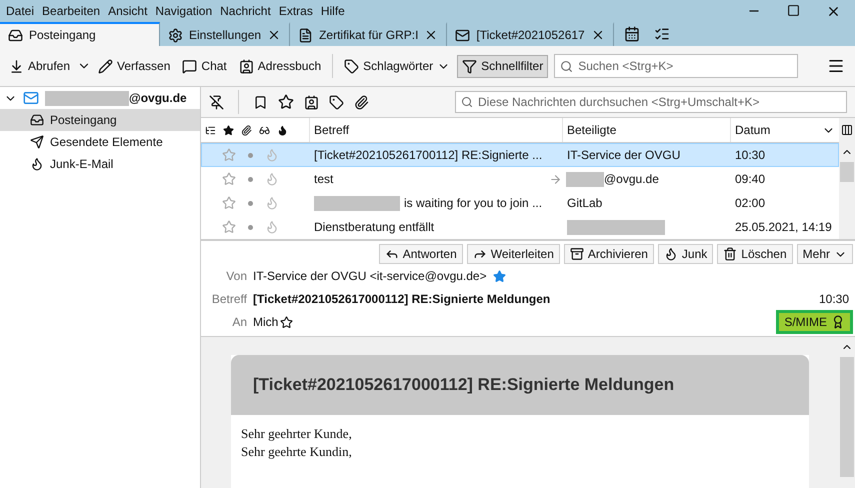  Describe the element at coordinates (228, 299) in the screenshot. I see `field-label: Betreff` at that location.